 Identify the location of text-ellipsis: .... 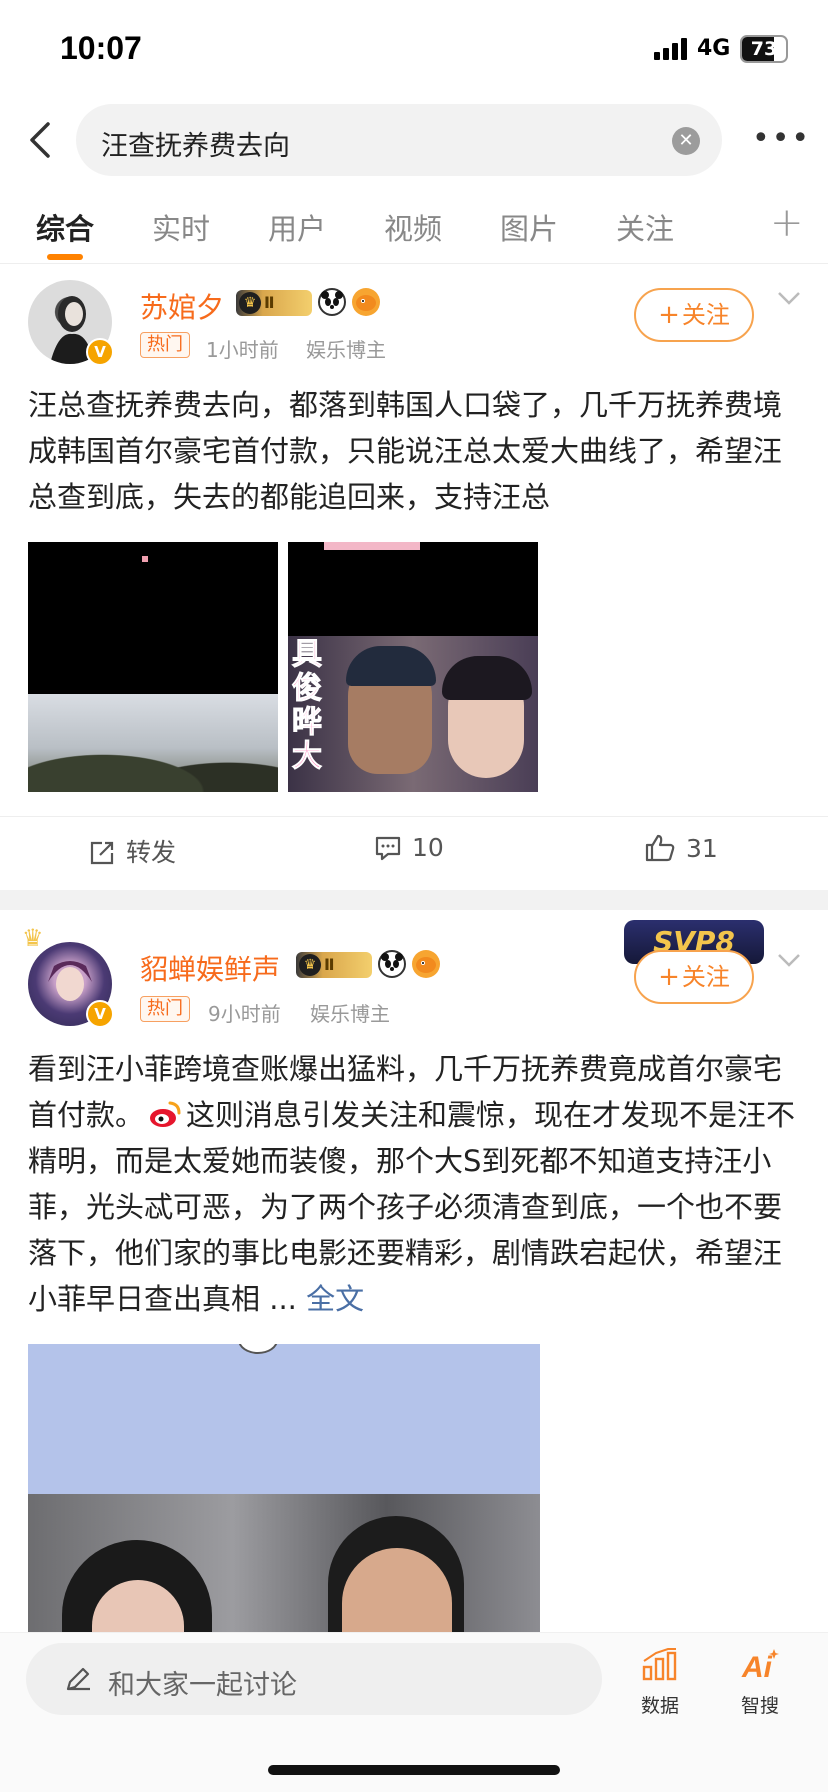
(283, 1299).